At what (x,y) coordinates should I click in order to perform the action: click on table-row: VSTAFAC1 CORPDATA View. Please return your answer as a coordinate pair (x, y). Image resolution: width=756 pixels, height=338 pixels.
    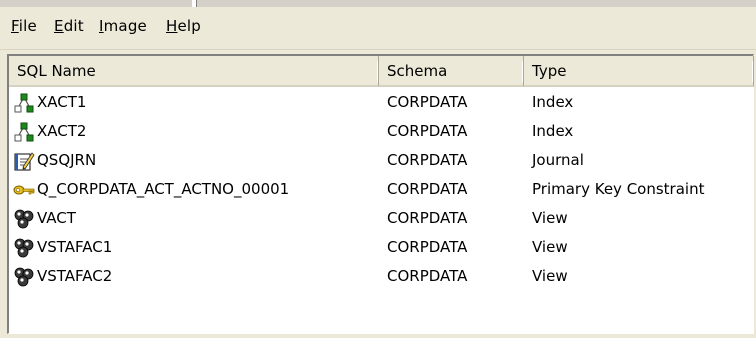
    Looking at the image, I should click on (381, 247).